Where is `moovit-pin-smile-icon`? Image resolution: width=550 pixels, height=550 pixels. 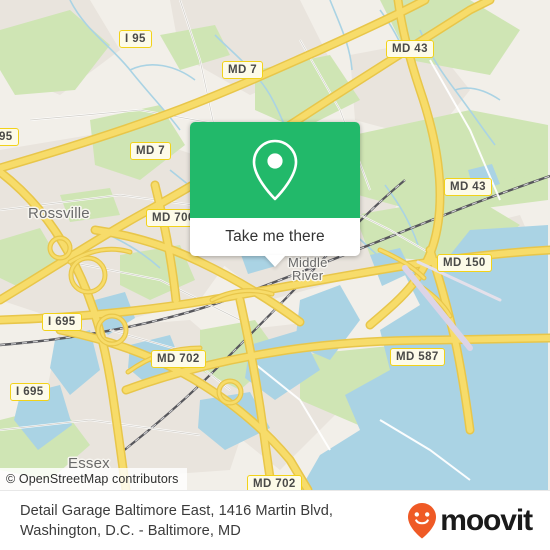 moovit-pin-smile-icon is located at coordinates (422, 520).